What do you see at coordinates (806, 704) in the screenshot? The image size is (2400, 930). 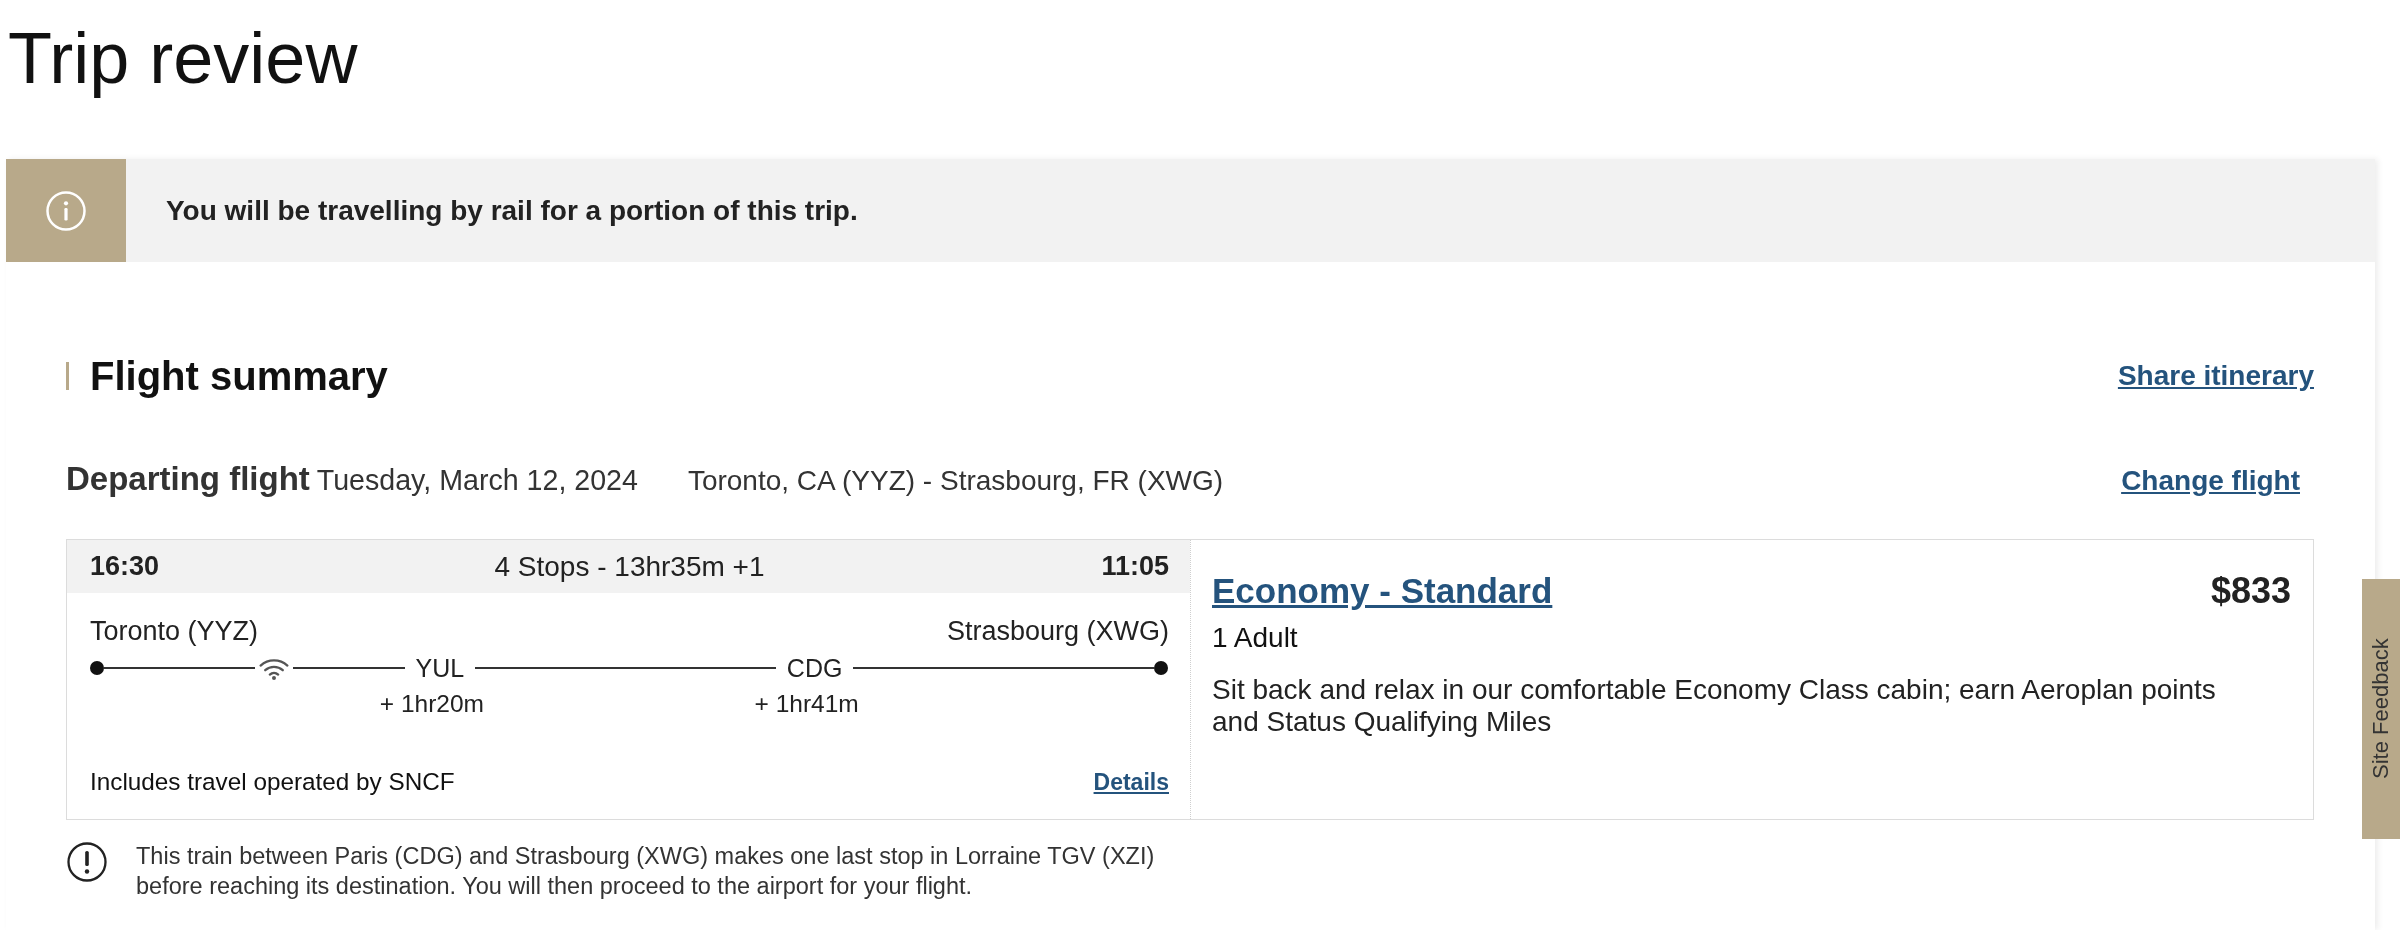 I see `layover-time: + 1hr41m` at bounding box center [806, 704].